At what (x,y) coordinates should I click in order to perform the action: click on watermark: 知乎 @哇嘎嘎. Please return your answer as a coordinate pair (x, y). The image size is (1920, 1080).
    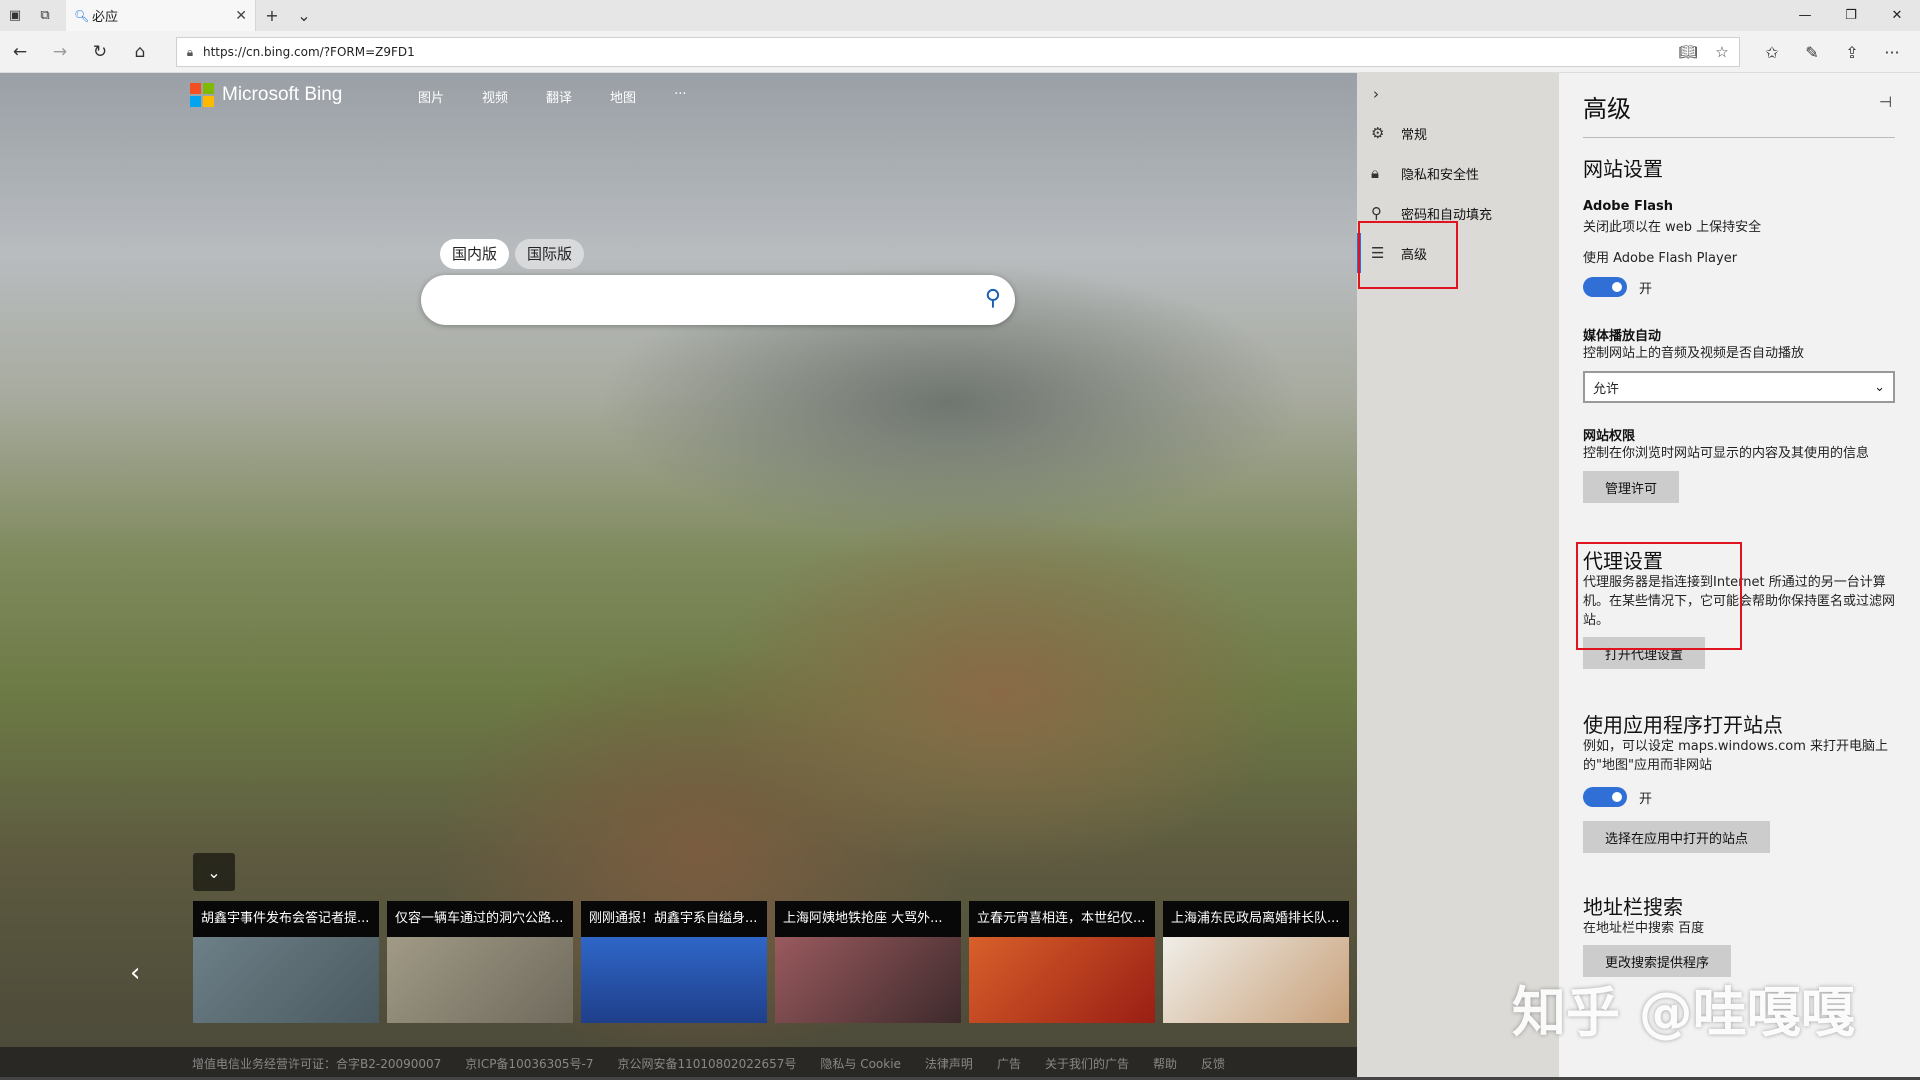
    Looking at the image, I should click on (1683, 1012).